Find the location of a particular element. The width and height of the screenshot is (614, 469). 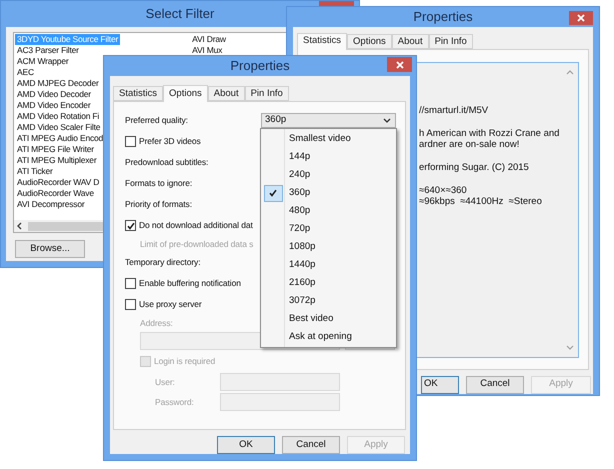

menu-item-label: 3072p is located at coordinates (302, 301).